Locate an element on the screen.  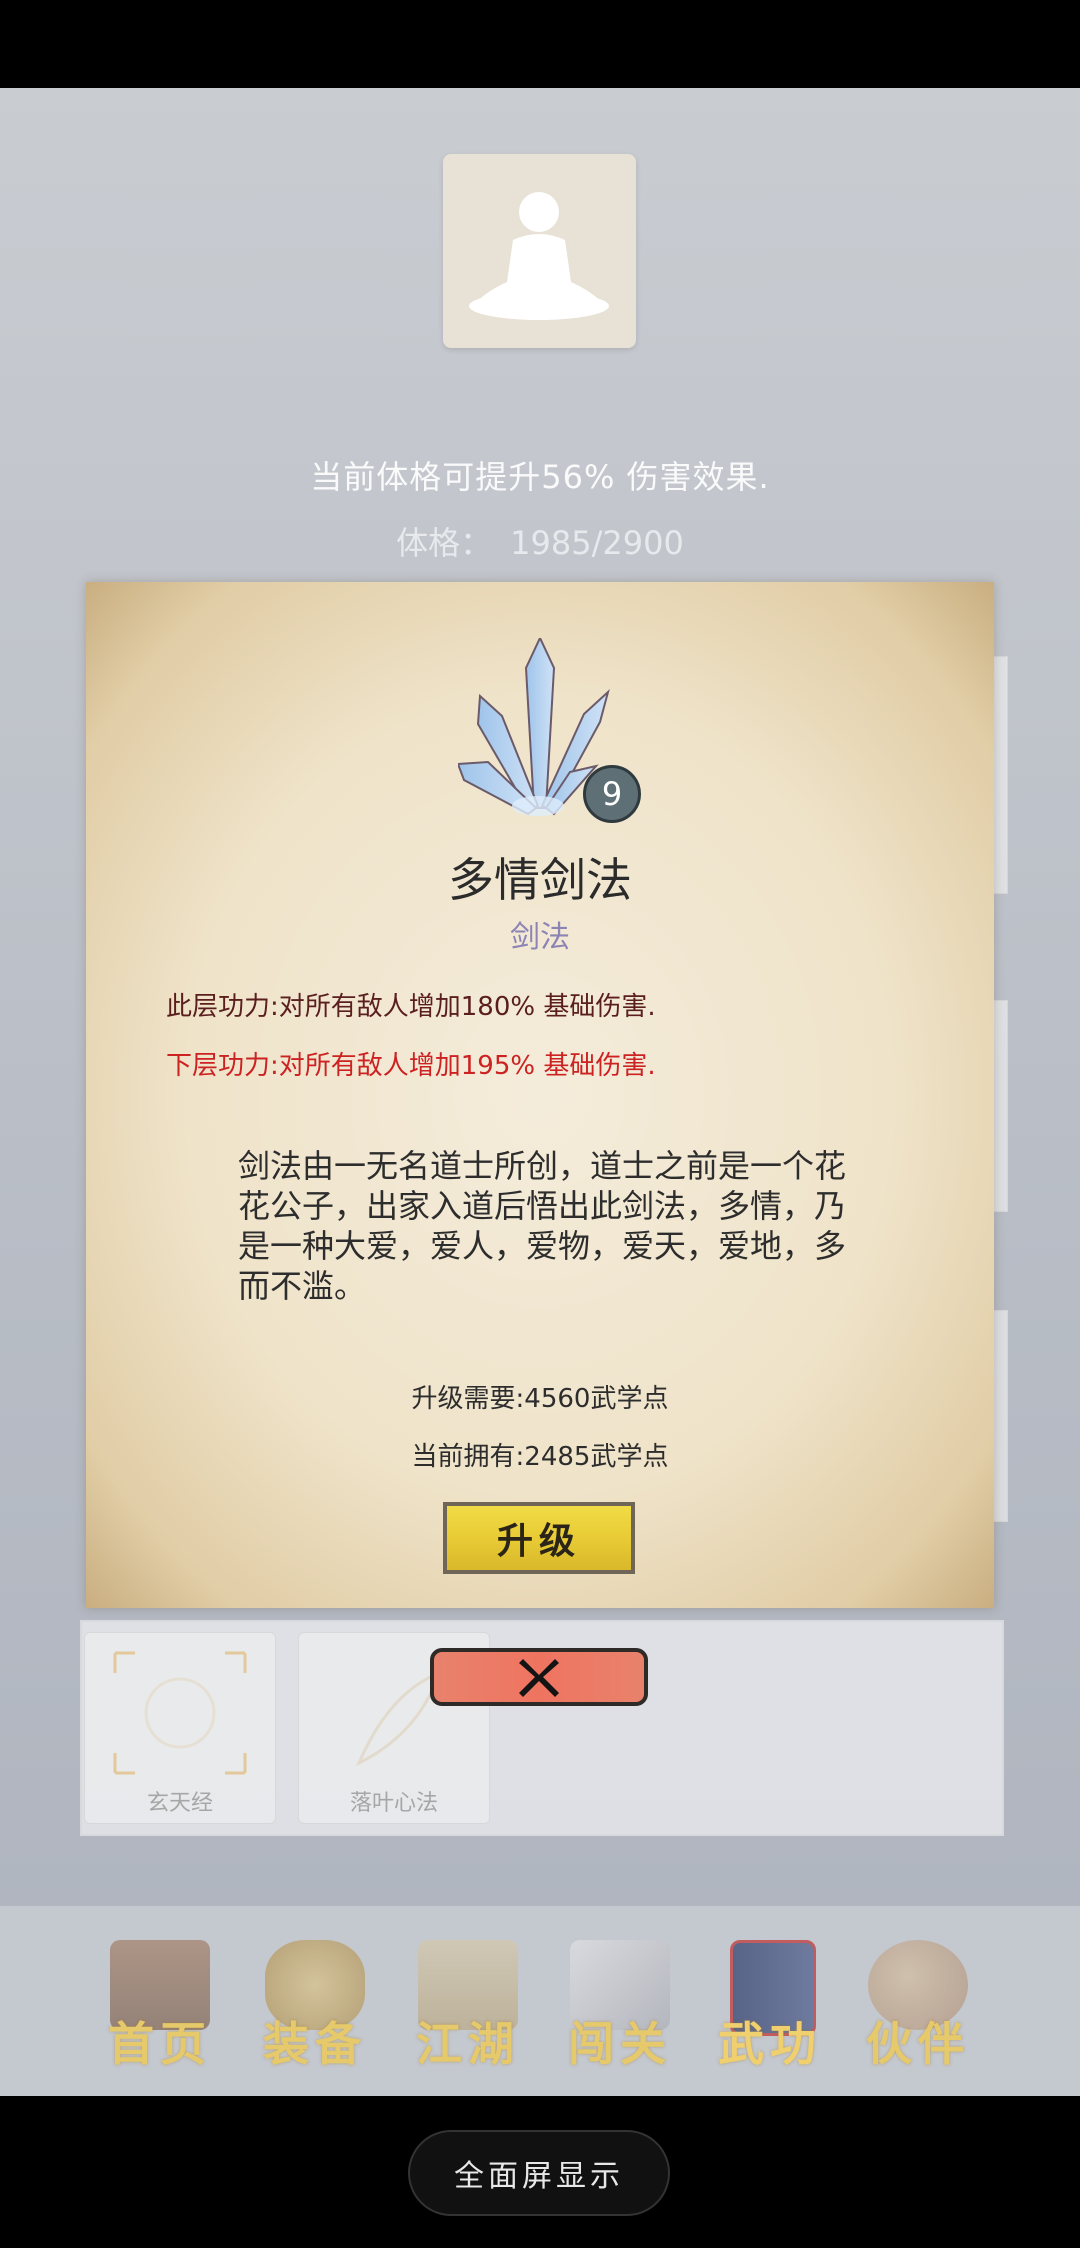
skill-tile-label: 落叶心法 is located at coordinates (393, 1803).